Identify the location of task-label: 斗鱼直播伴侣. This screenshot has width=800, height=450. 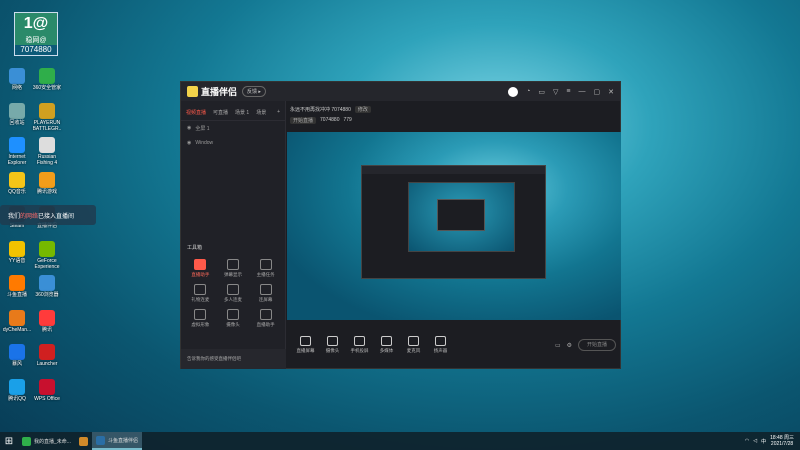
(122, 440).